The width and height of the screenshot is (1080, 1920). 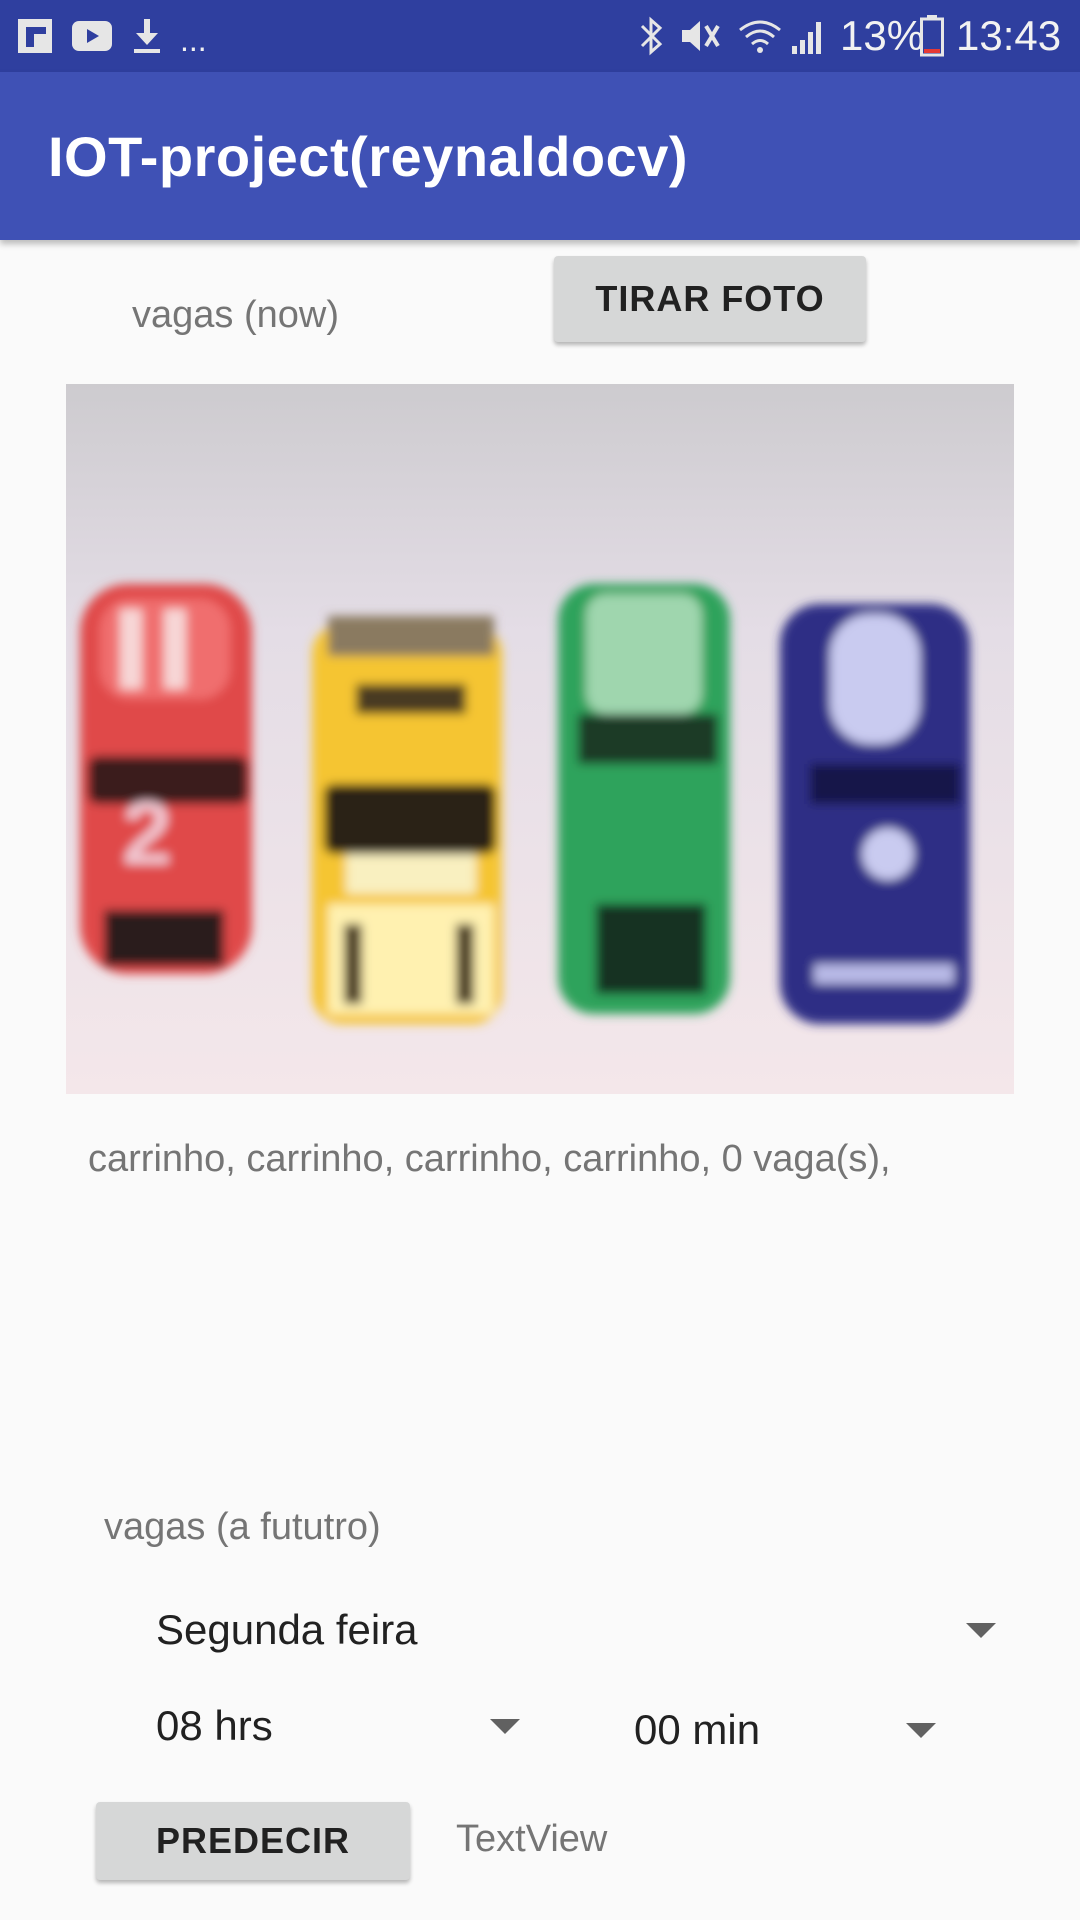 What do you see at coordinates (253, 1841) in the screenshot?
I see `predict-button: PREDECIR` at bounding box center [253, 1841].